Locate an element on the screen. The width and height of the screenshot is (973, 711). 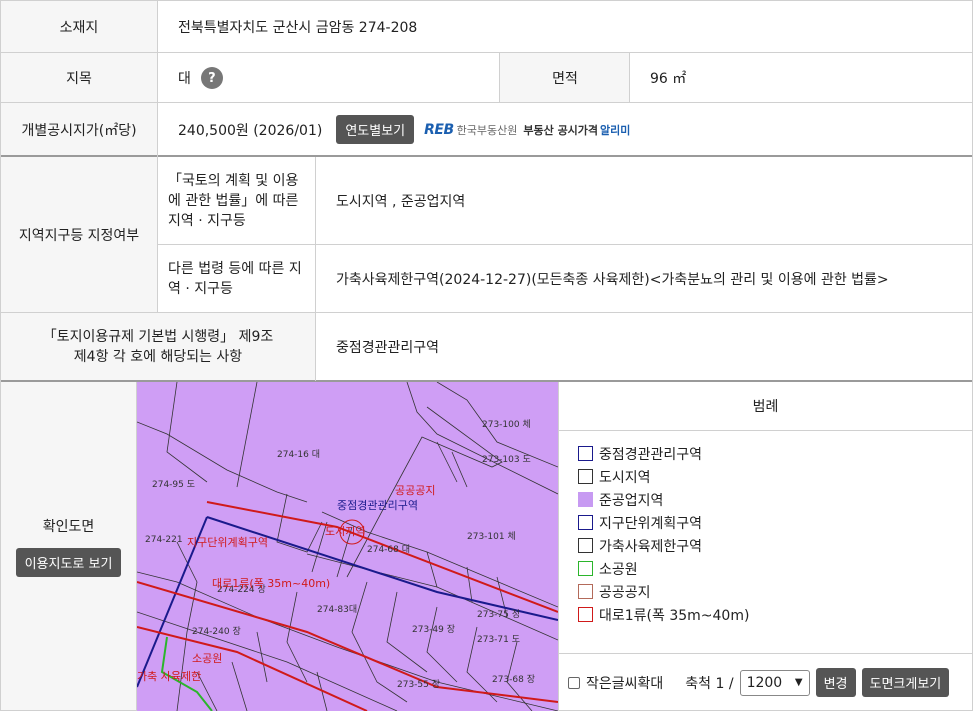
jimok-label: 지목 is located at coordinates (79, 78).